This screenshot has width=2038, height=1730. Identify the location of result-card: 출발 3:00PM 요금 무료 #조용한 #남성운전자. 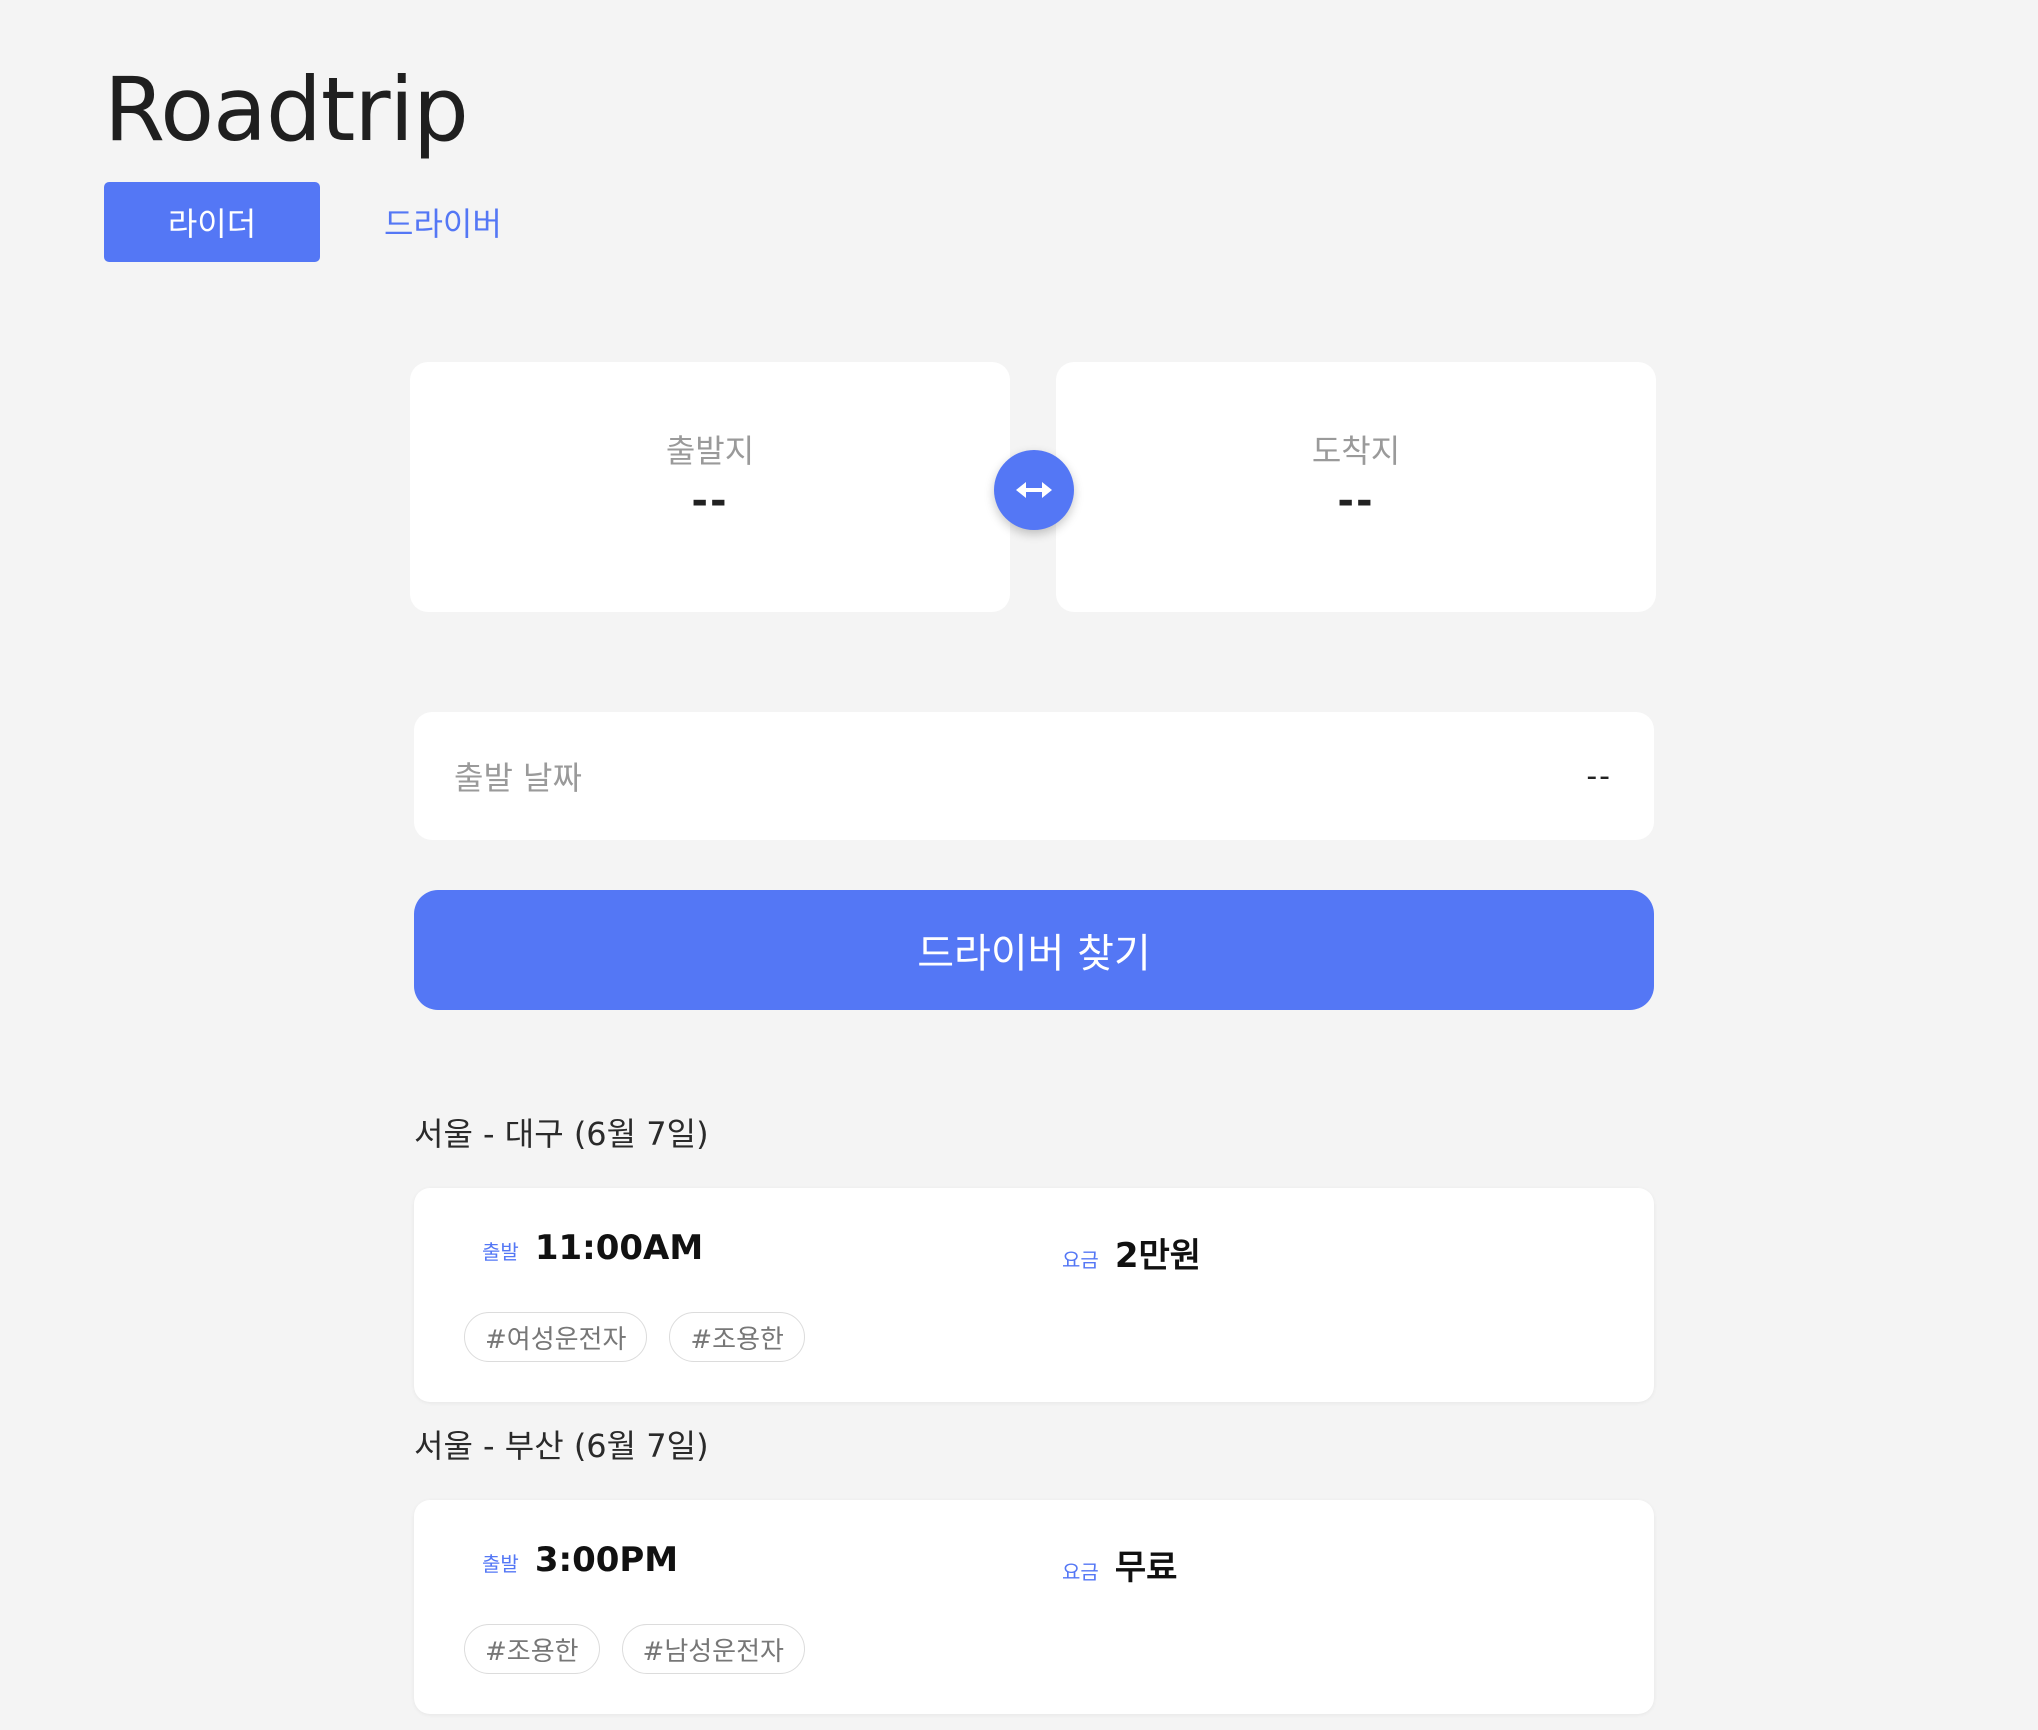
(1034, 1607).